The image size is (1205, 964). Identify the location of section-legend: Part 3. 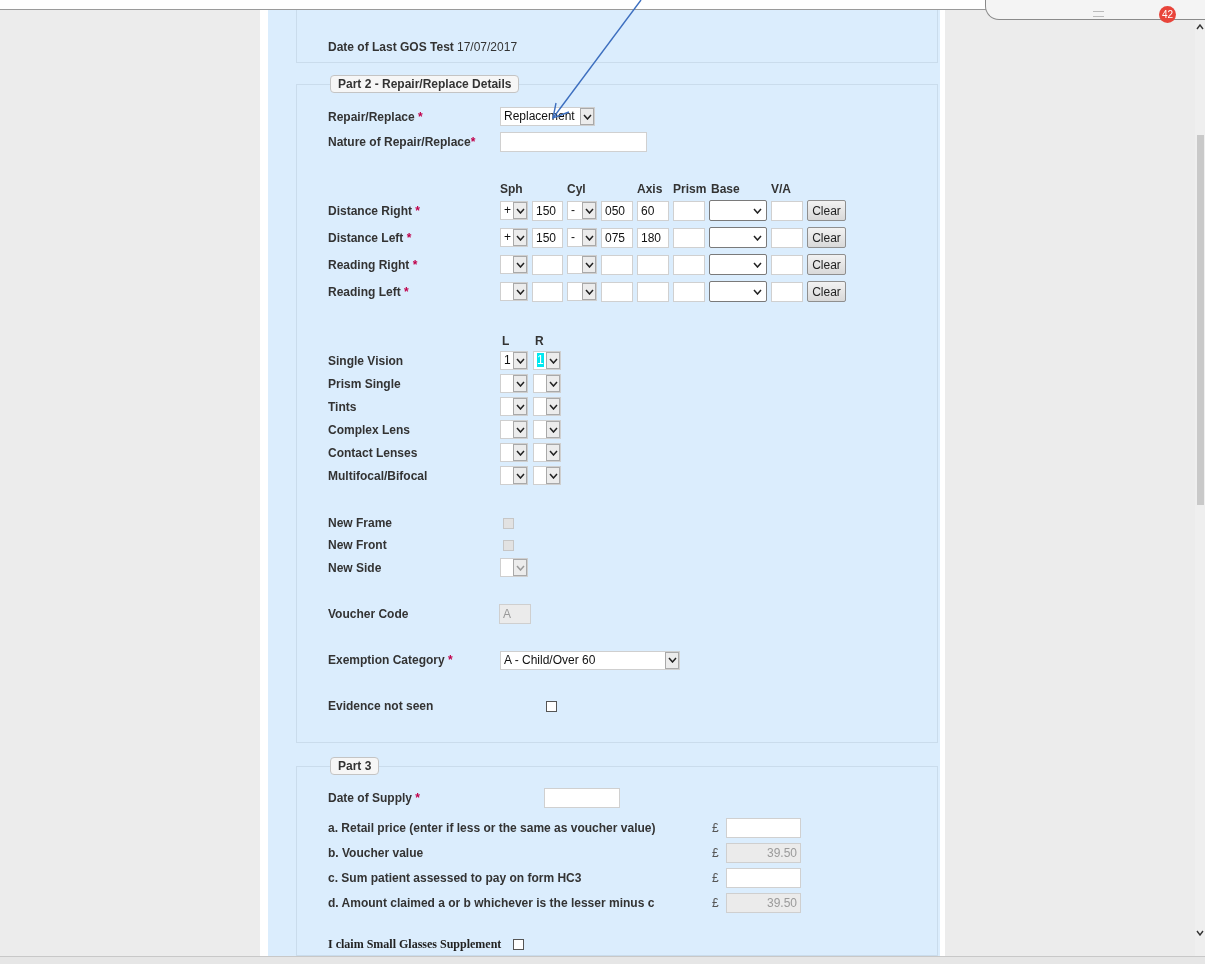
(355, 766).